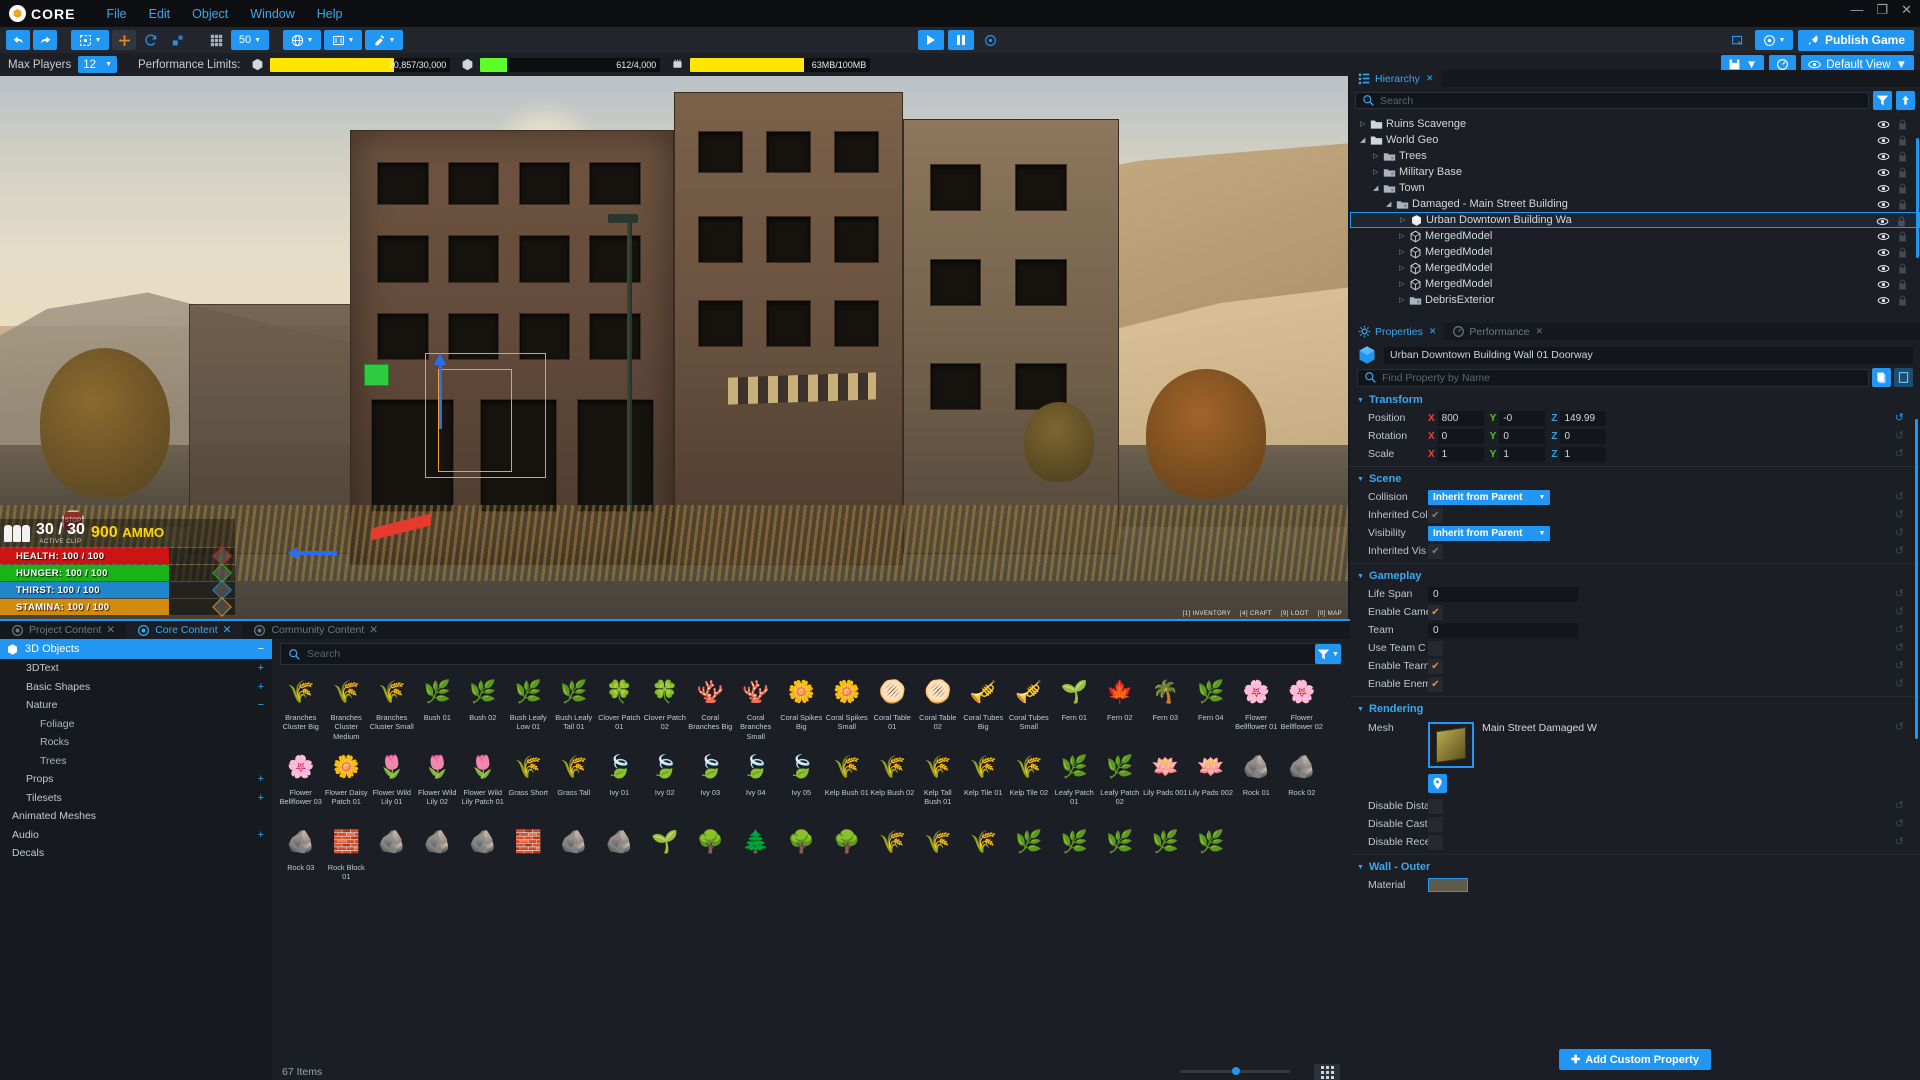  Describe the element at coordinates (1397, 331) in the screenshot. I see `tab-properties: Properties ✕` at that location.